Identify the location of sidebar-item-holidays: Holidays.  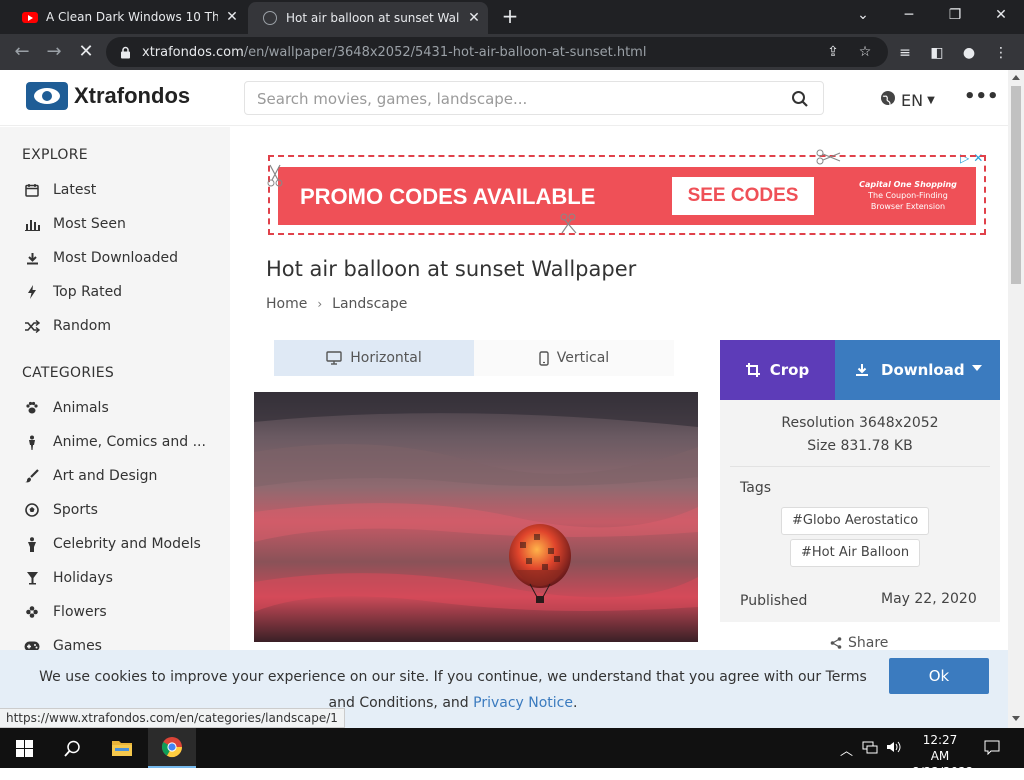
(67, 578).